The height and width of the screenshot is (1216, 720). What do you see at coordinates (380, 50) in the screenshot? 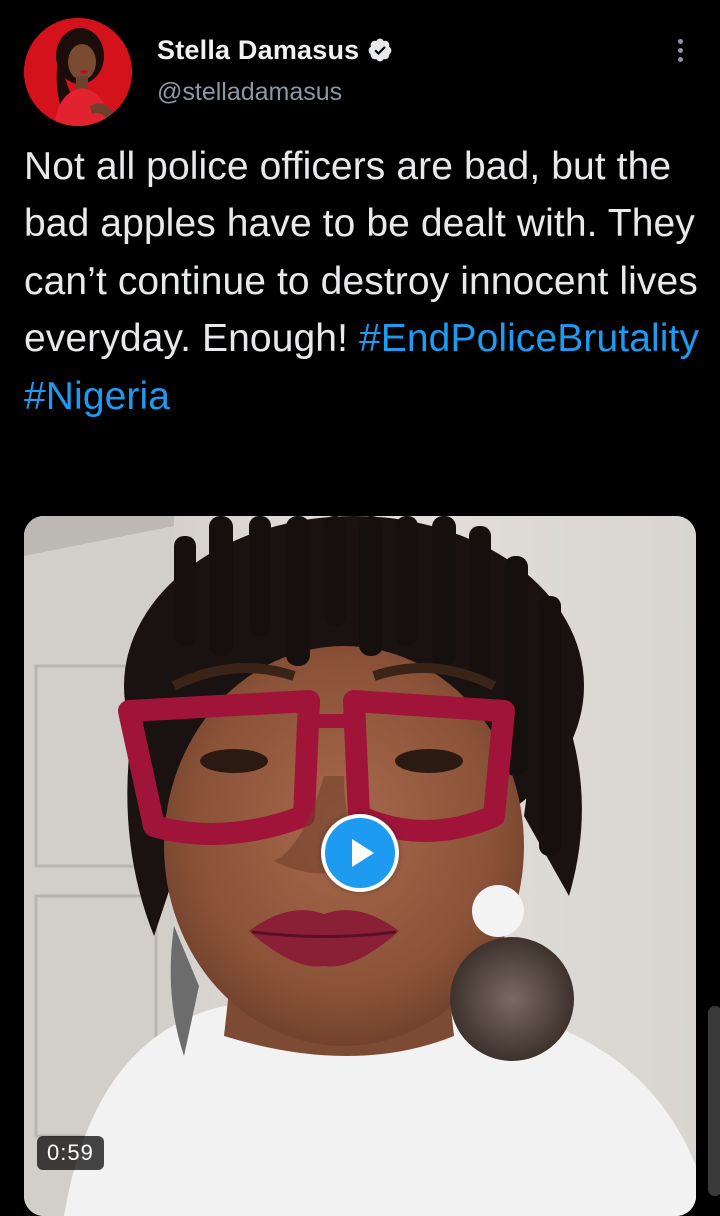
I see `verified-badge-icon` at bounding box center [380, 50].